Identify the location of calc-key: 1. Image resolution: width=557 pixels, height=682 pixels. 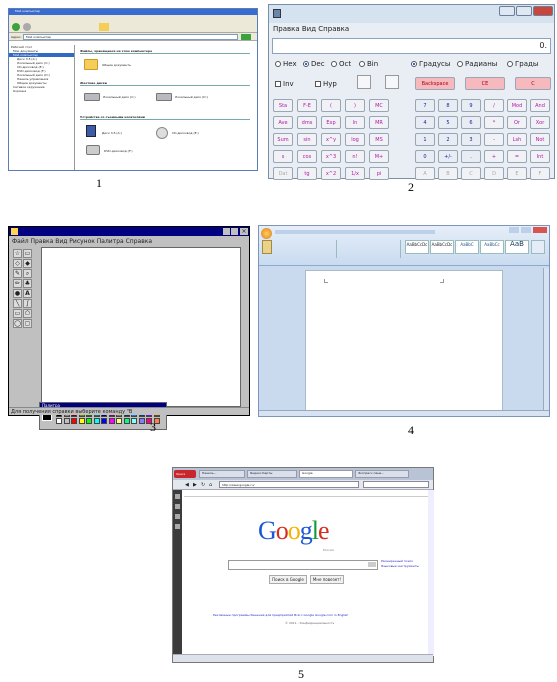
(425, 139).